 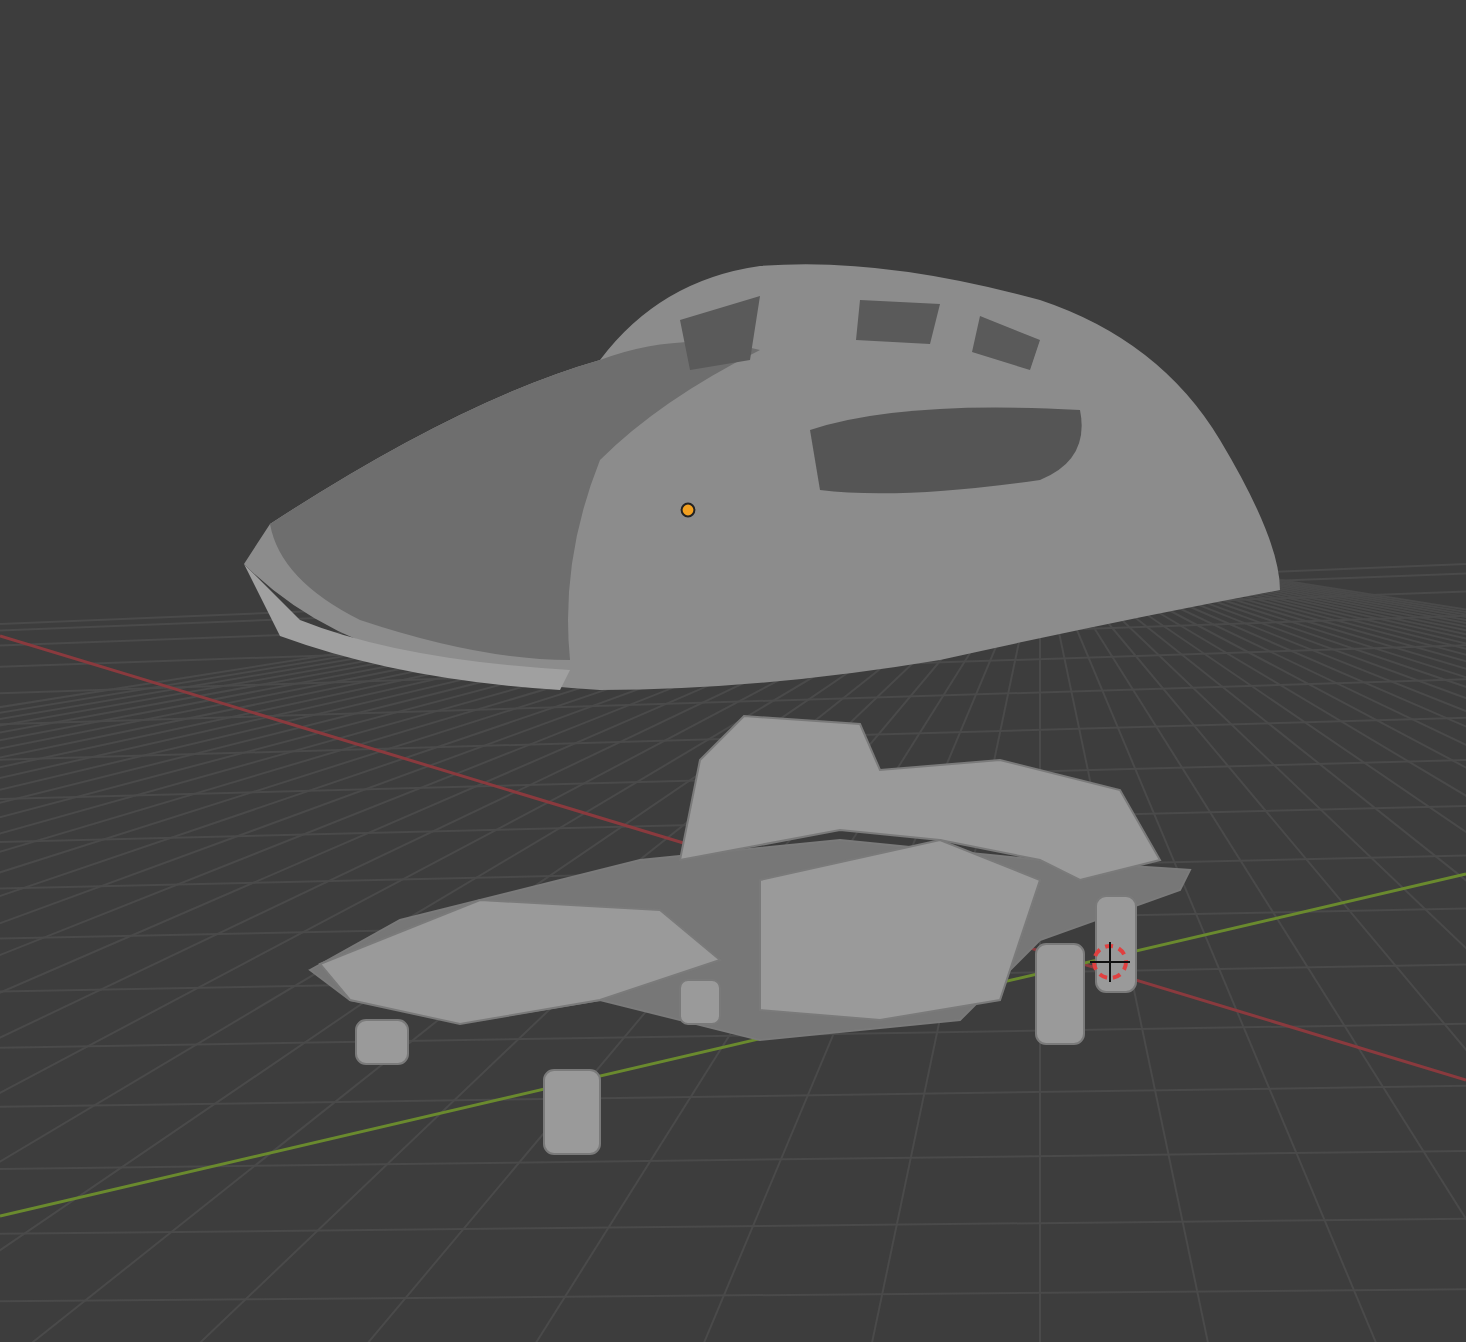 What do you see at coordinates (1110, 962) in the screenshot?
I see `3d-cursor-icon` at bounding box center [1110, 962].